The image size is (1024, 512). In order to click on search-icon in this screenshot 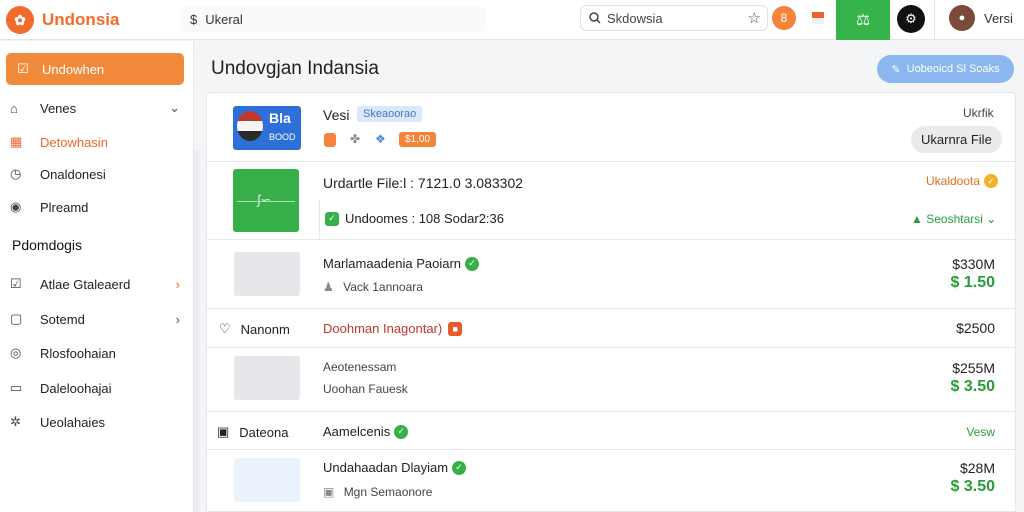, I will do `click(595, 18)`.